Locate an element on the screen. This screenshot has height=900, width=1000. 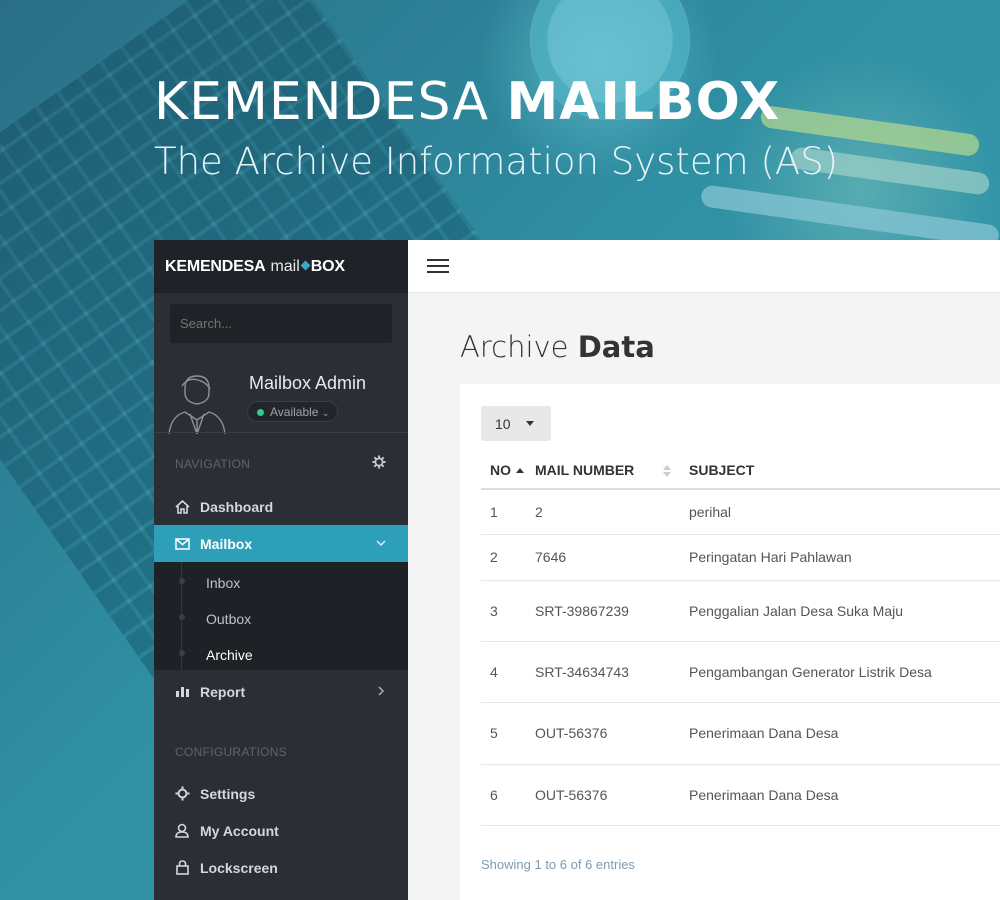
table-row: 2 7646 Peringatan Hari Pahlawan is located at coordinates (740, 557).